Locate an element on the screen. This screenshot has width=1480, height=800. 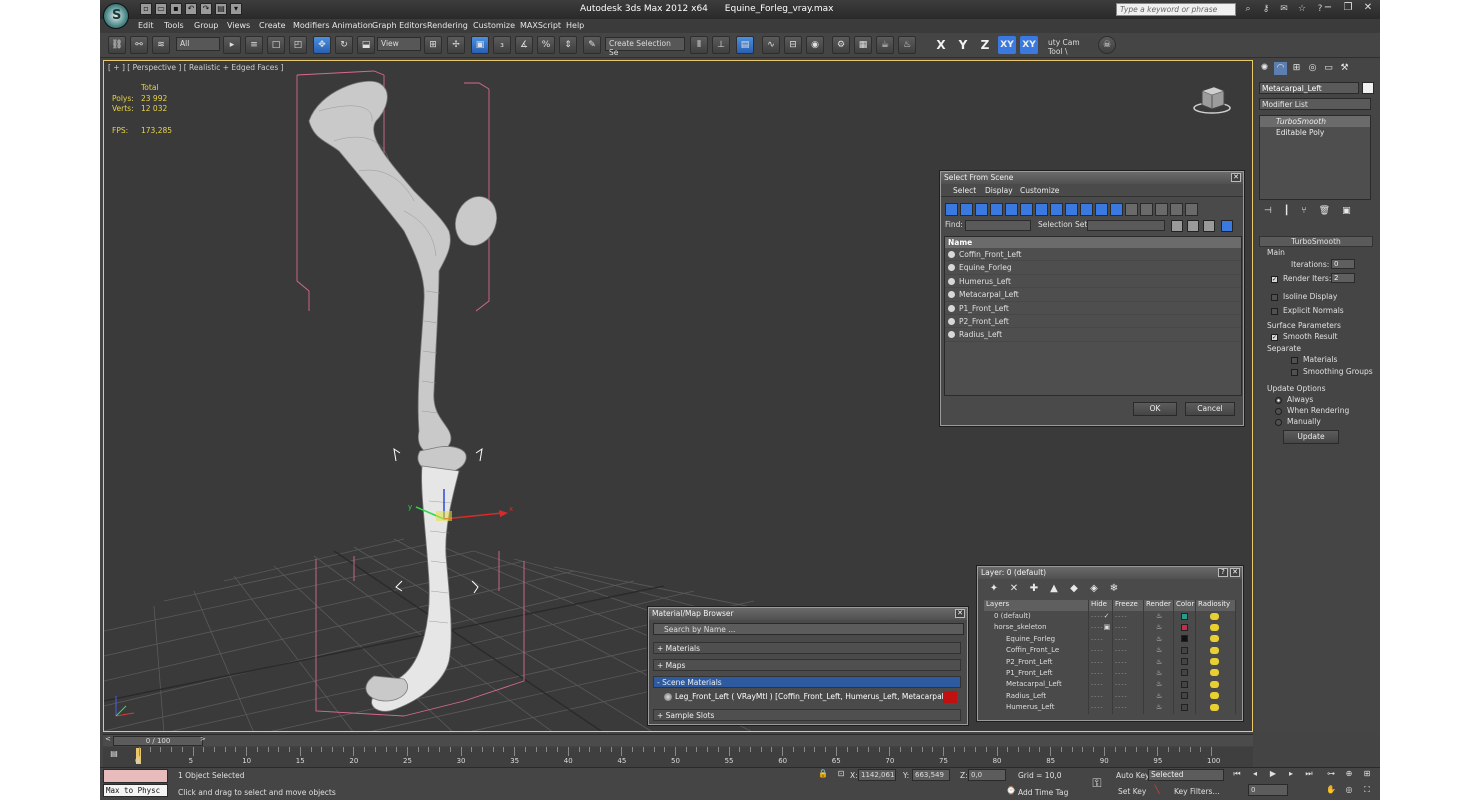
angle-snap-icon: ∡ is located at coordinates (524, 45).